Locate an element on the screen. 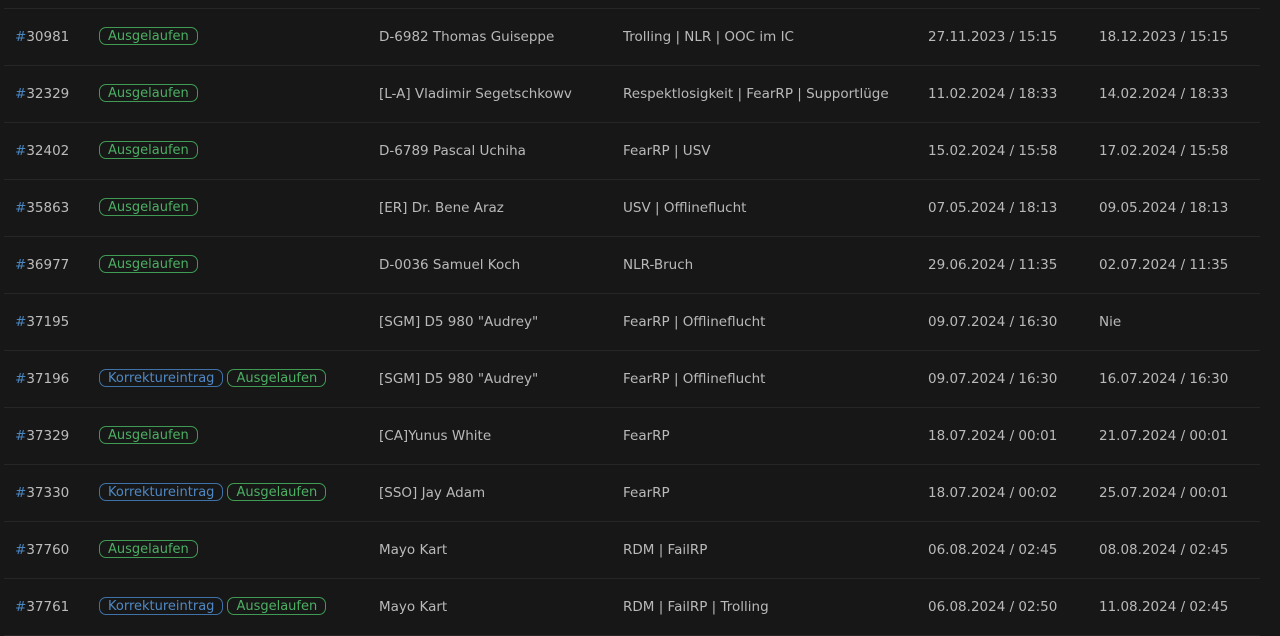  entry-id-link: #37329 is located at coordinates (42, 436).